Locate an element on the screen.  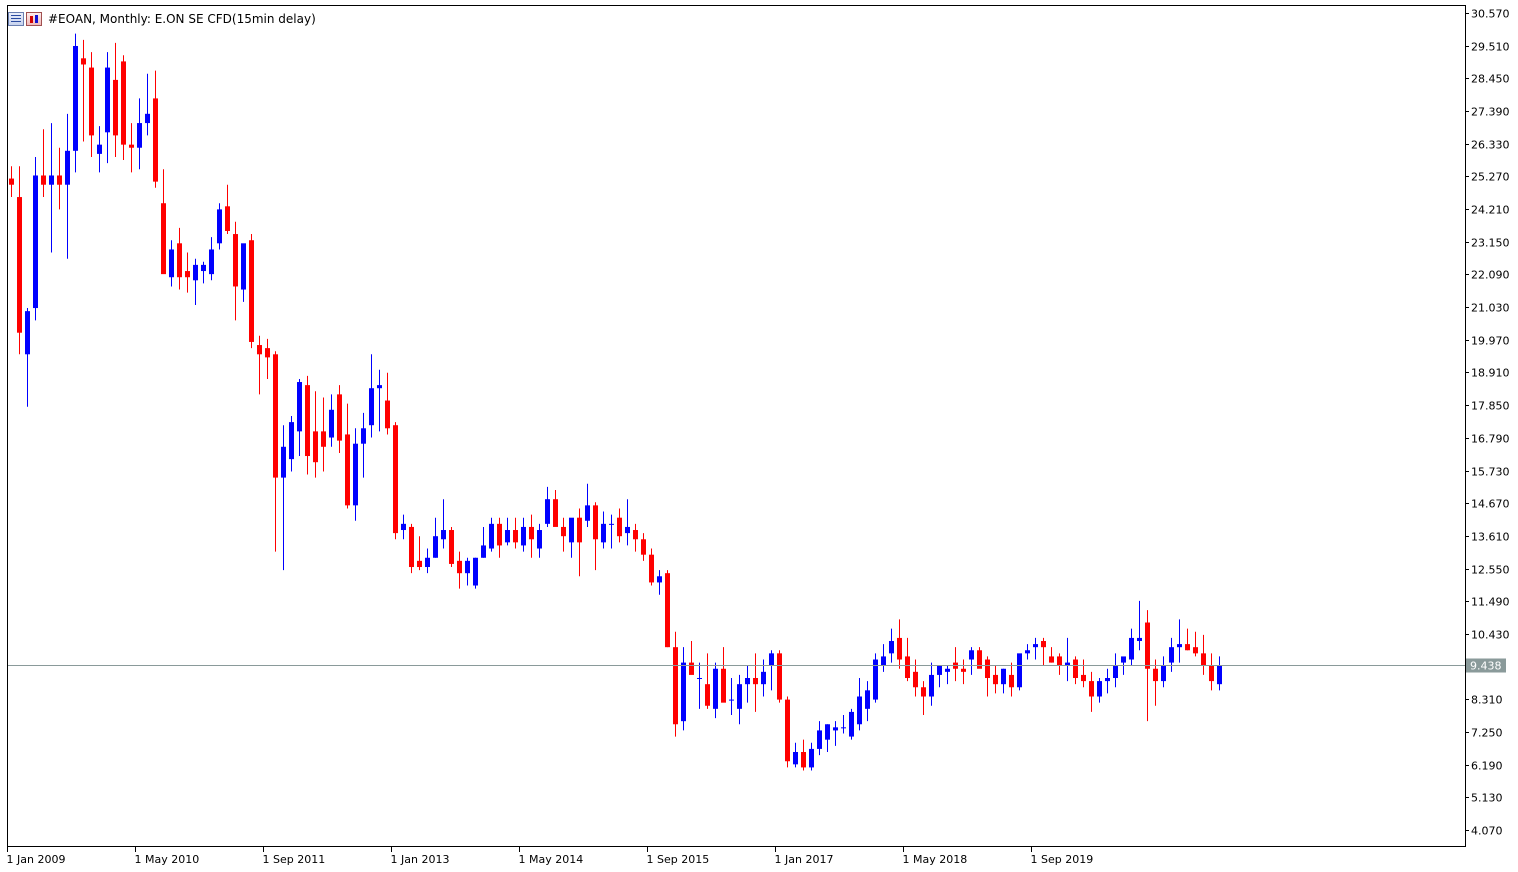
price-tick-label: 18.910 is located at coordinates (1490, 373).